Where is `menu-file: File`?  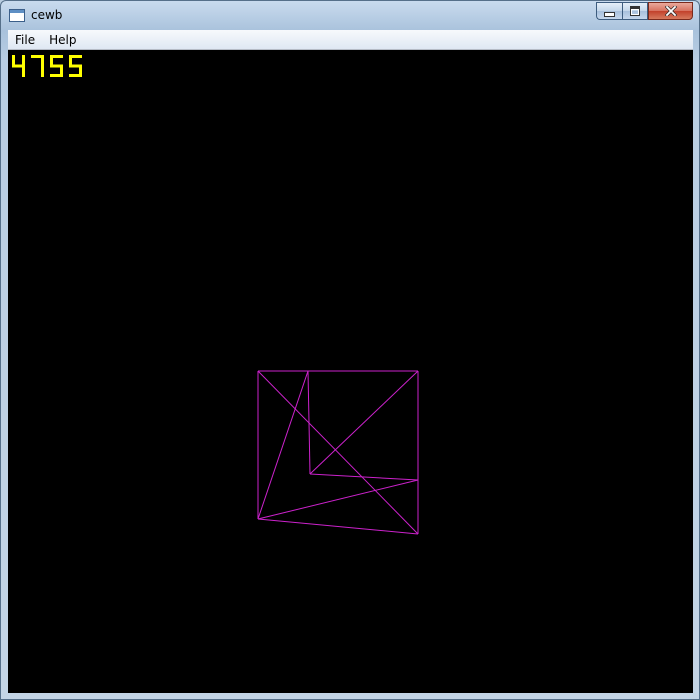 menu-file: File is located at coordinates (25, 40).